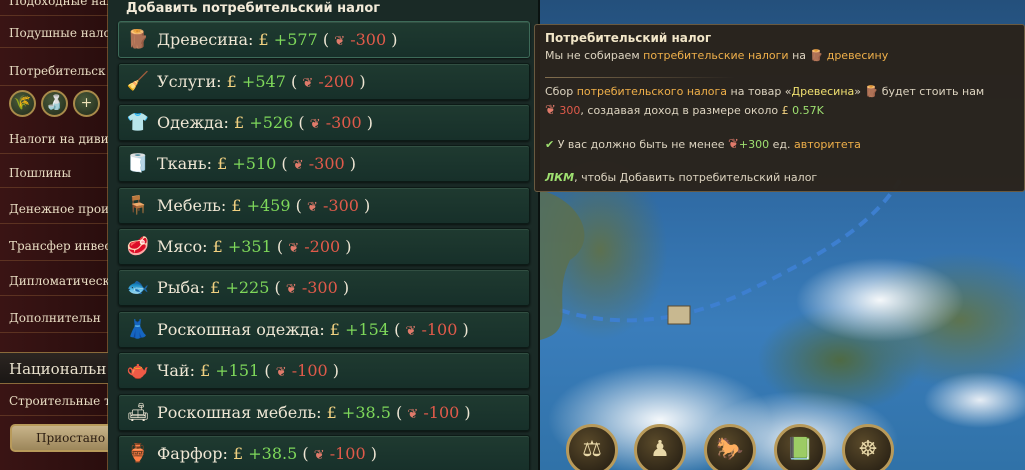 This screenshot has width=1025, height=470. What do you see at coordinates (54, 139) in the screenshot?
I see `sidebar-item-dividends-tax: Налоги на диви` at bounding box center [54, 139].